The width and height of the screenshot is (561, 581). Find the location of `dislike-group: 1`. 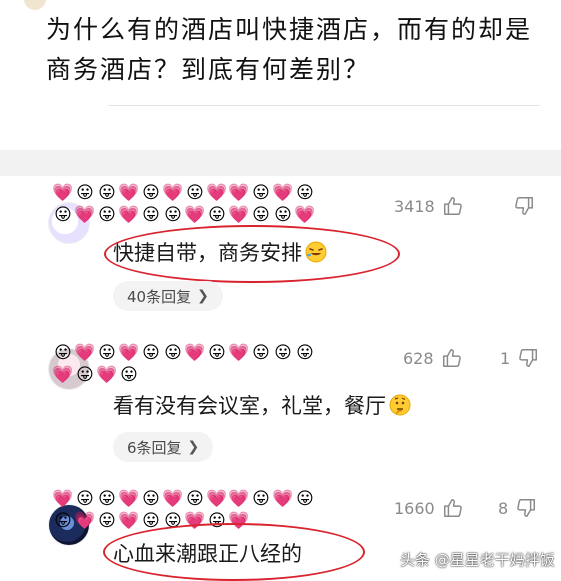

dislike-group: 1 is located at coordinates (520, 358).